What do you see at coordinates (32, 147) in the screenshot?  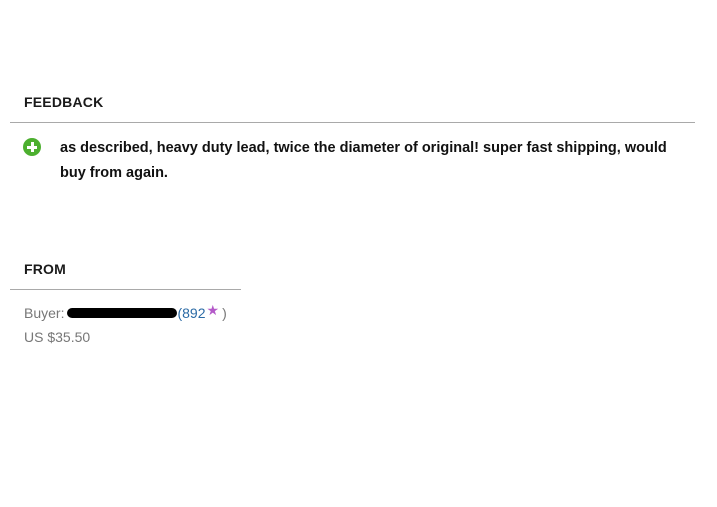 I see `positive-plus-icon` at bounding box center [32, 147].